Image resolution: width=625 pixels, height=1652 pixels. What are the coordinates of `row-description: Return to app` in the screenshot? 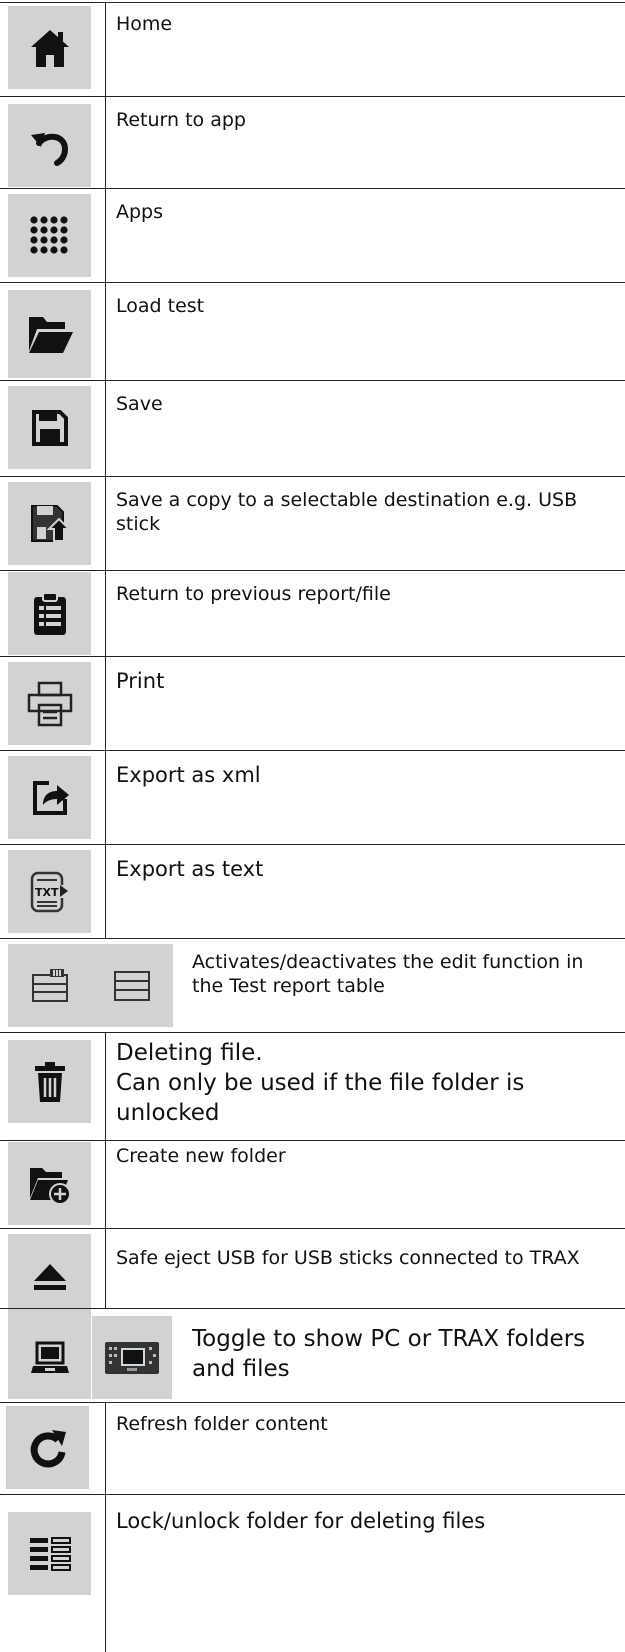 It's located at (181, 120).